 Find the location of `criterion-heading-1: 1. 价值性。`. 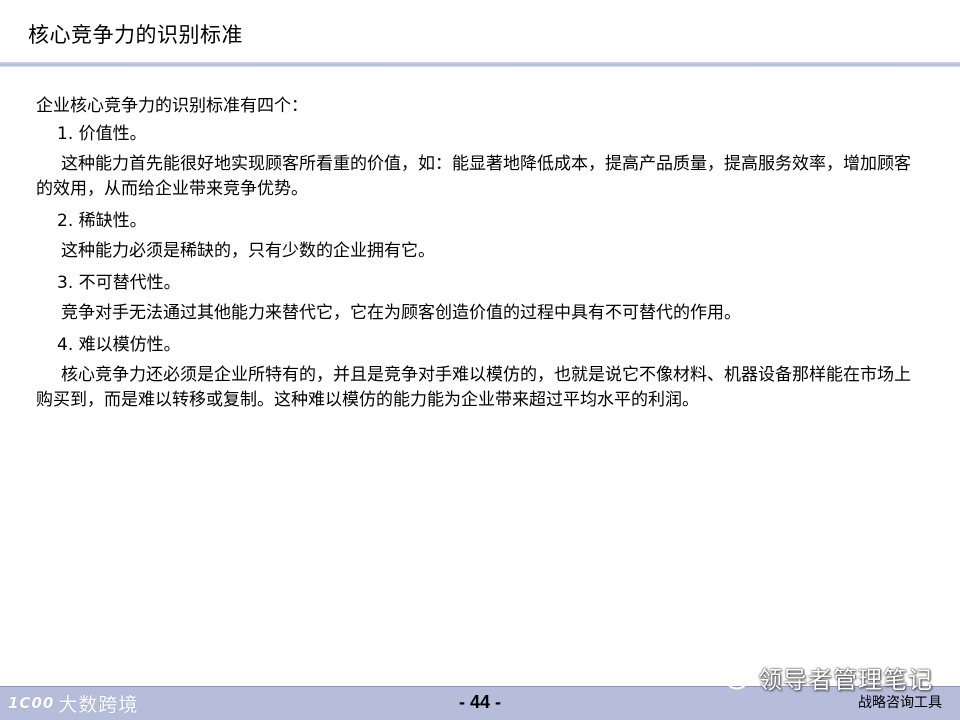

criterion-heading-1: 1. 价值性。 is located at coordinates (102, 134).